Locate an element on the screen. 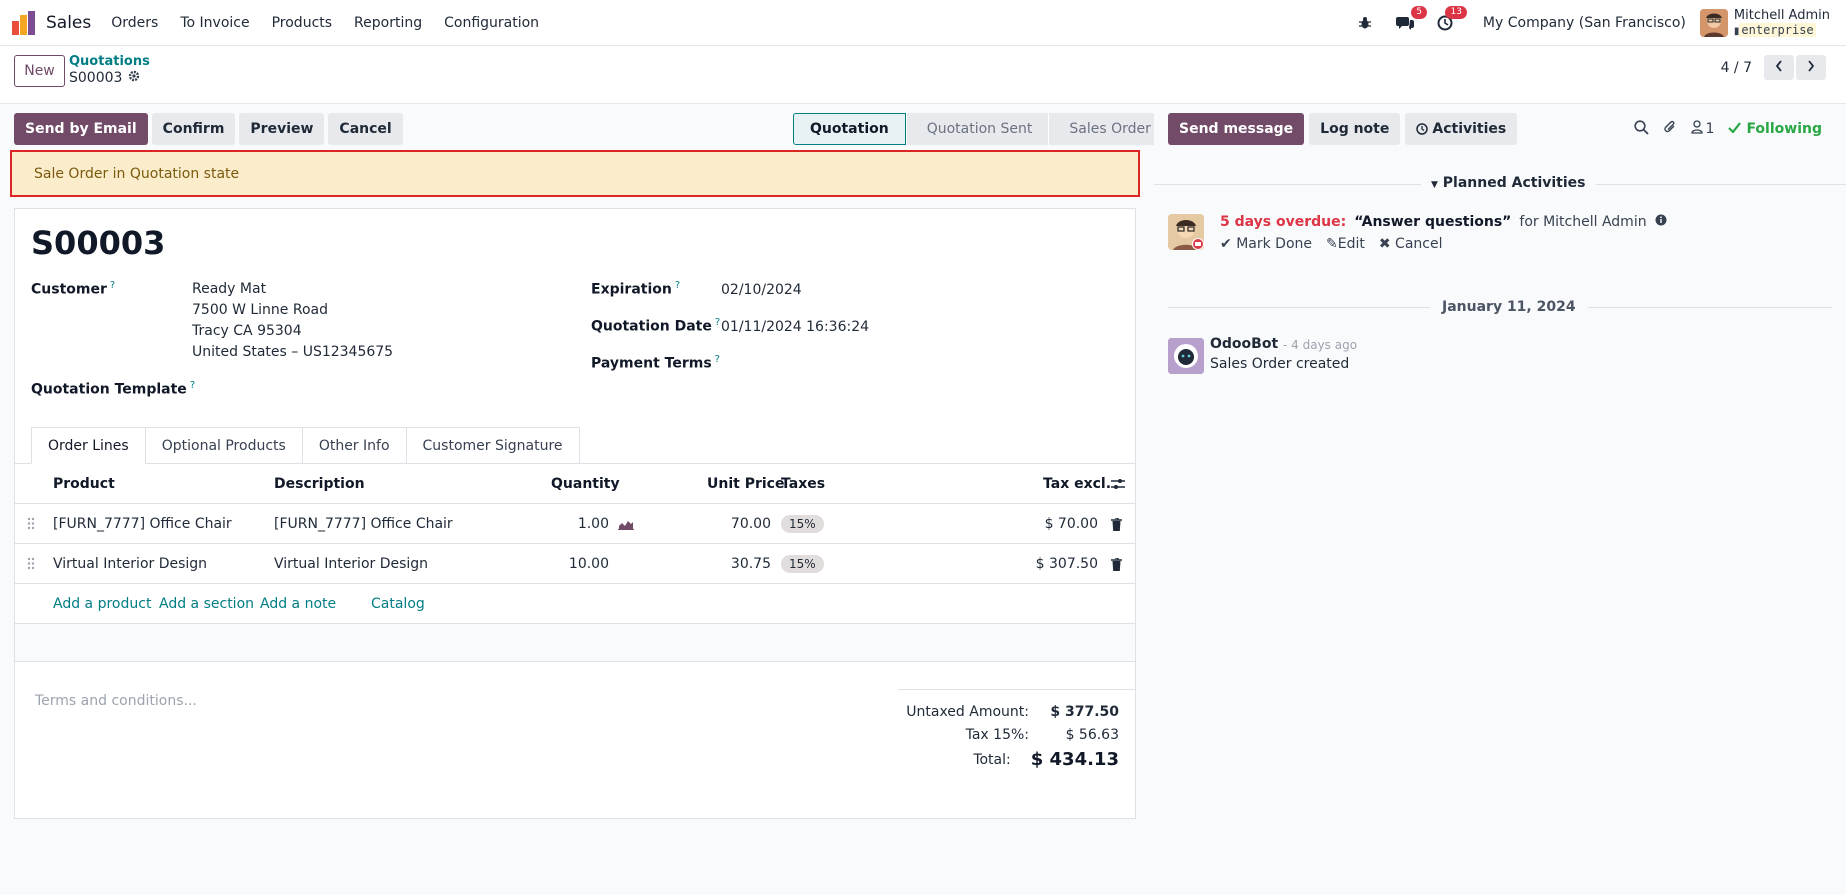  following-button: Following is located at coordinates (1775, 129).